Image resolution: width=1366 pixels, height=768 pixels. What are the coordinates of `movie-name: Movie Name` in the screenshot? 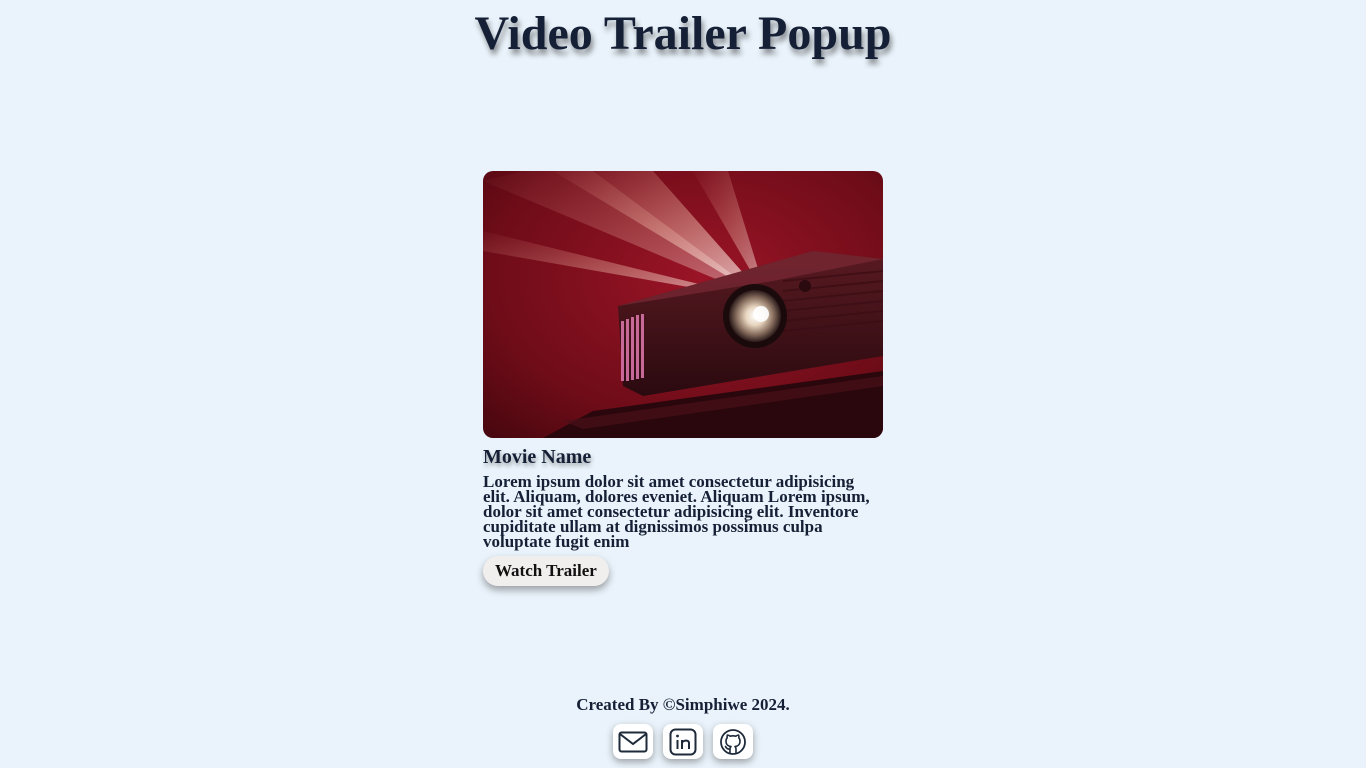 It's located at (537, 457).